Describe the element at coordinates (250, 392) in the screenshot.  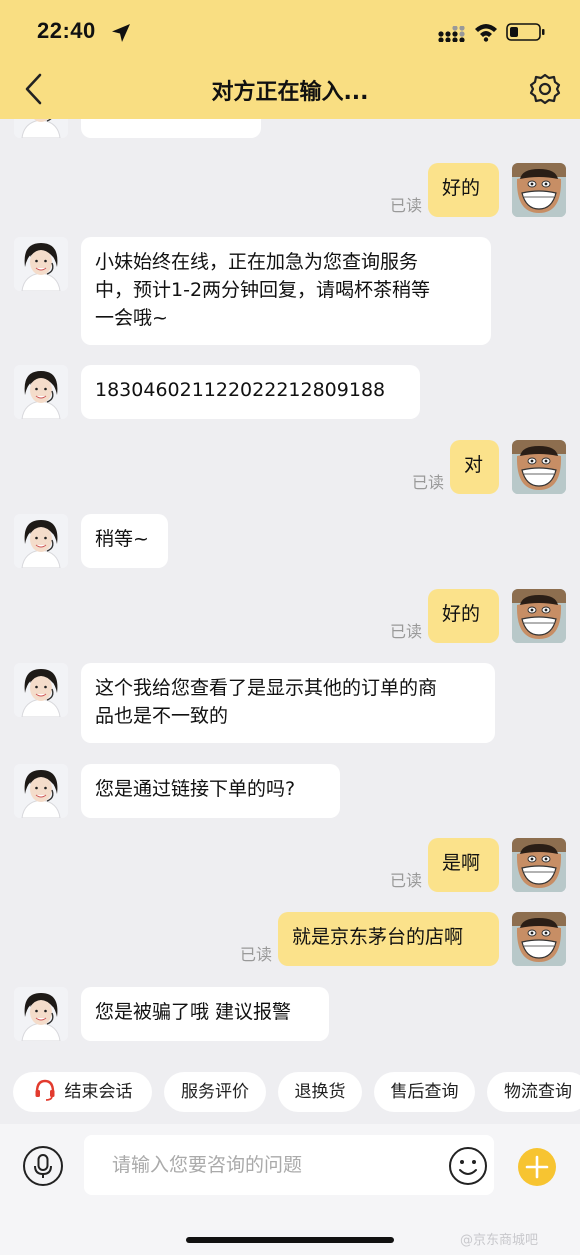
I see `message-bubble: 183046021122022212809188` at that location.